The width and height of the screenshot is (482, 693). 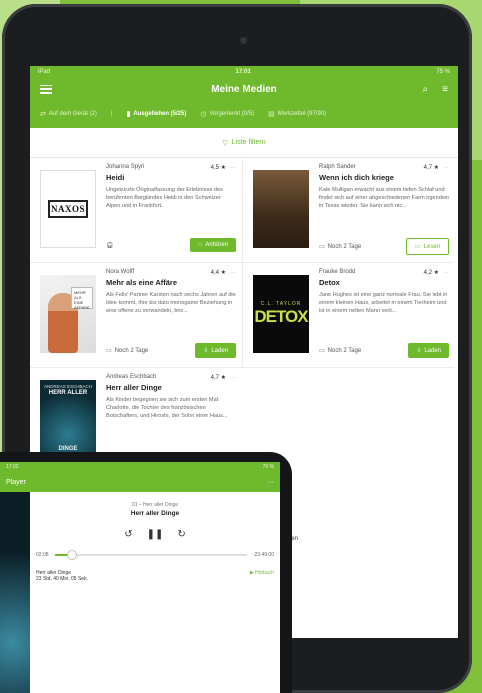 I want to click on book-title: Wenn ich dich kriege, so click(x=356, y=177).